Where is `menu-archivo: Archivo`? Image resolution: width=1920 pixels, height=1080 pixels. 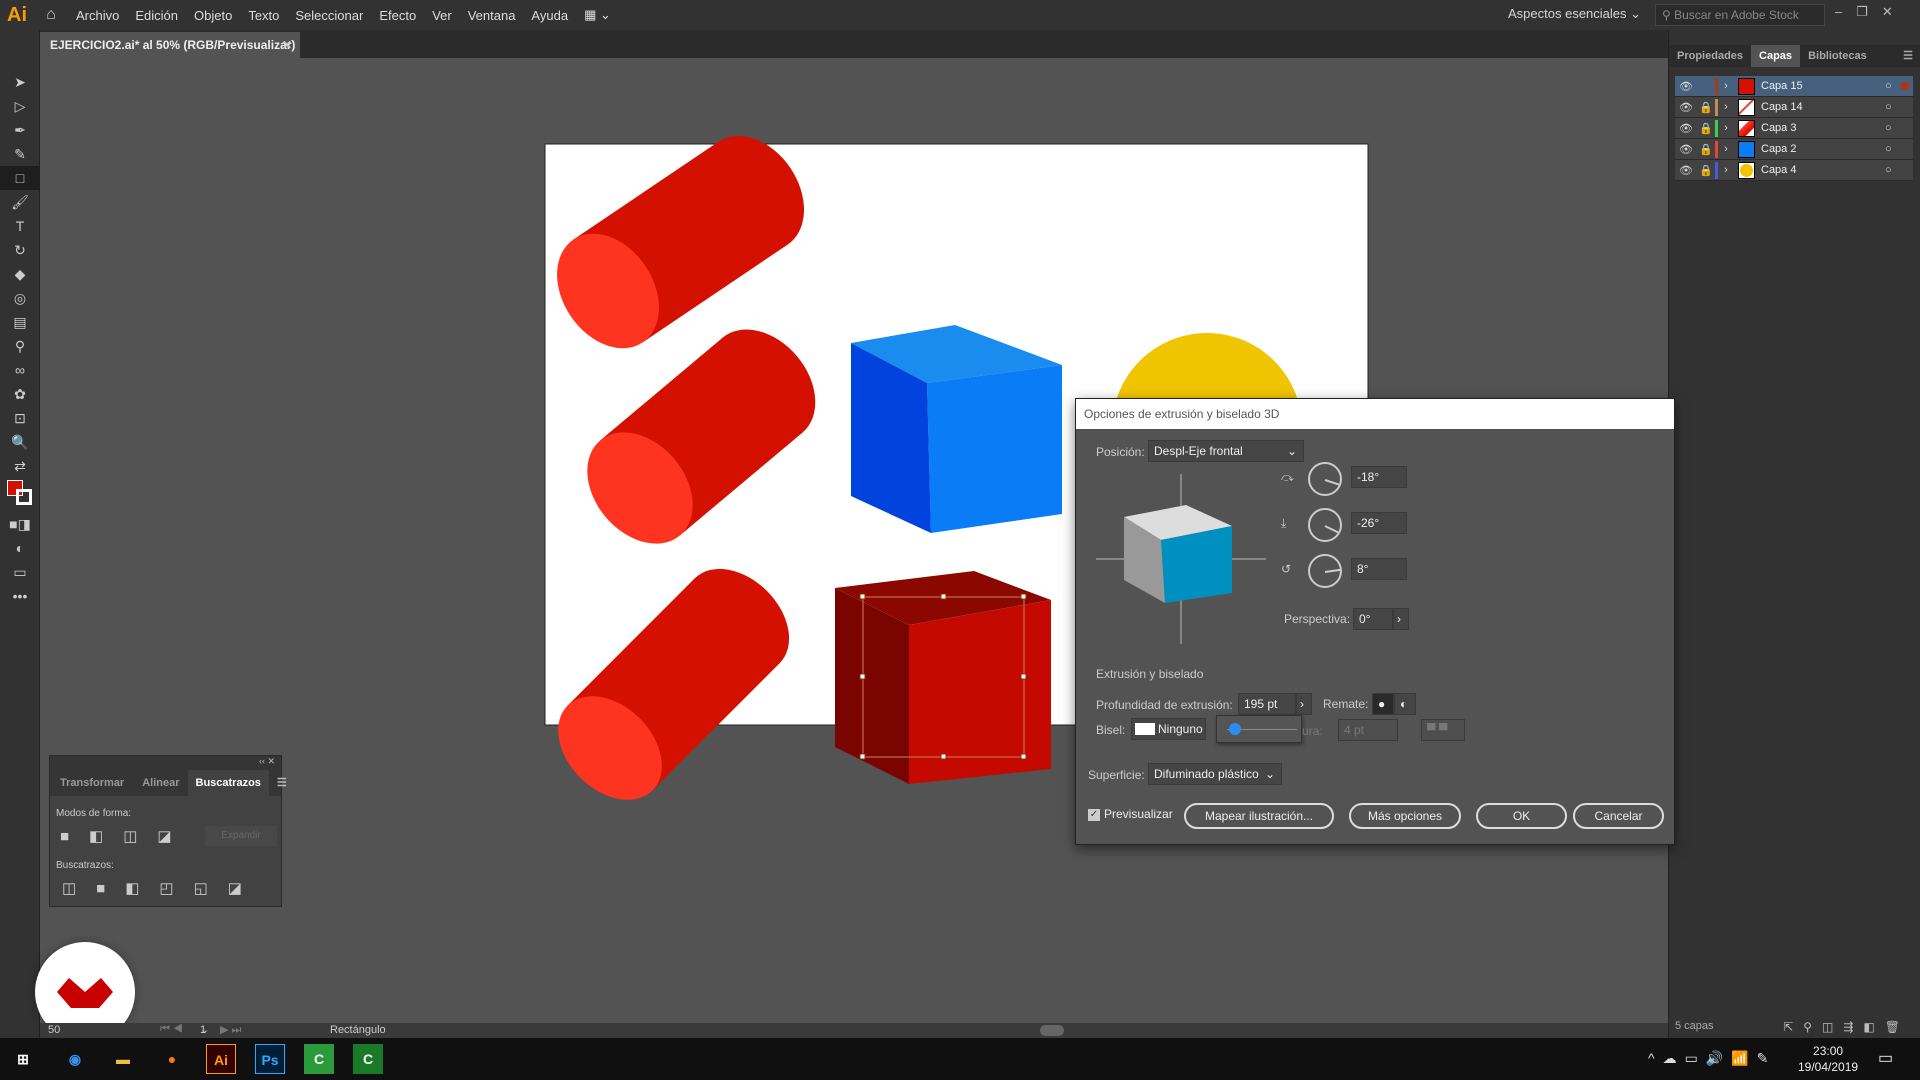 menu-archivo: Archivo is located at coordinates (97, 15).